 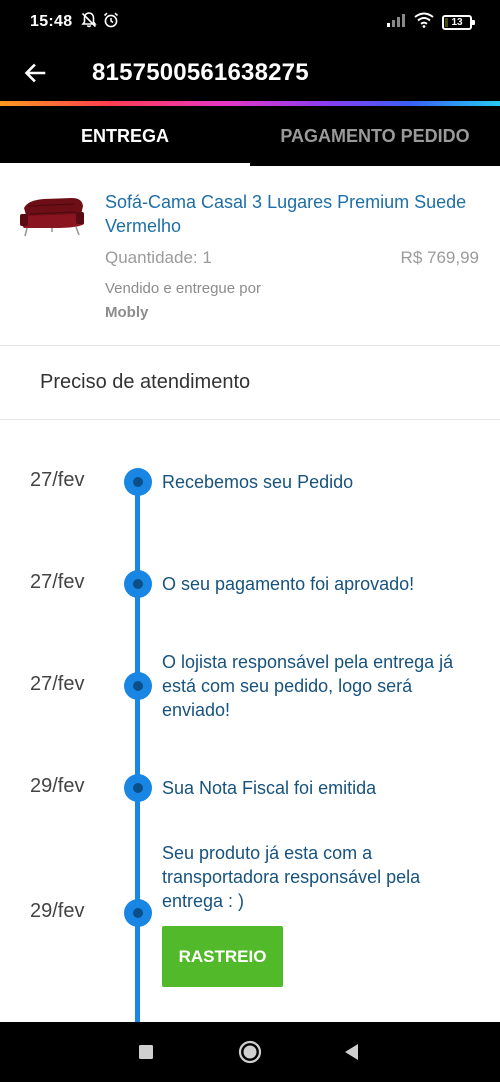 I want to click on event-text: Sua Nota Fiscal foi emitida, so click(x=269, y=788).